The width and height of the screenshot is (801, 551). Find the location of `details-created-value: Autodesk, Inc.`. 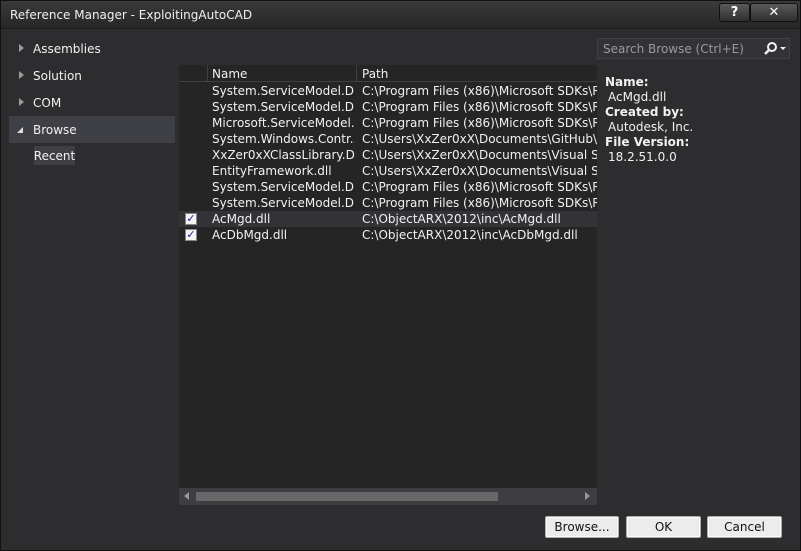

details-created-value: Autodesk, Inc. is located at coordinates (651, 127).